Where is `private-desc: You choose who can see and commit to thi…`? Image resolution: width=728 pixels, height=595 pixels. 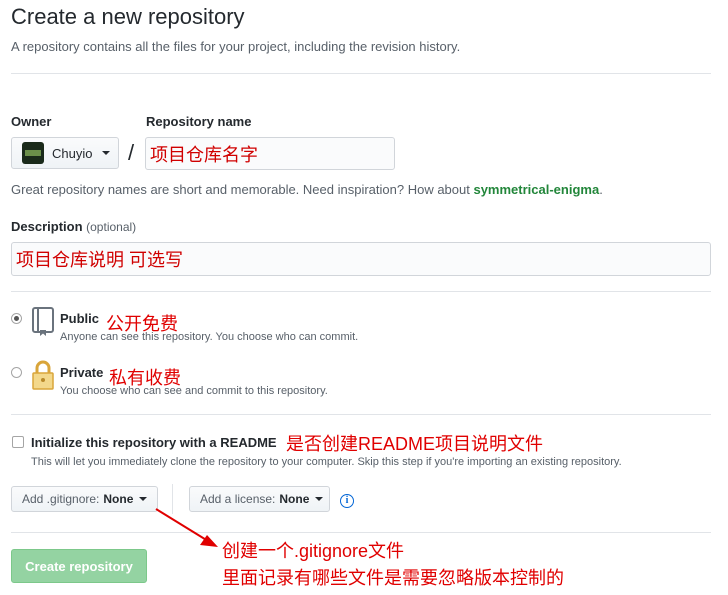 private-desc: You choose who can see and commit to thi… is located at coordinates (194, 391).